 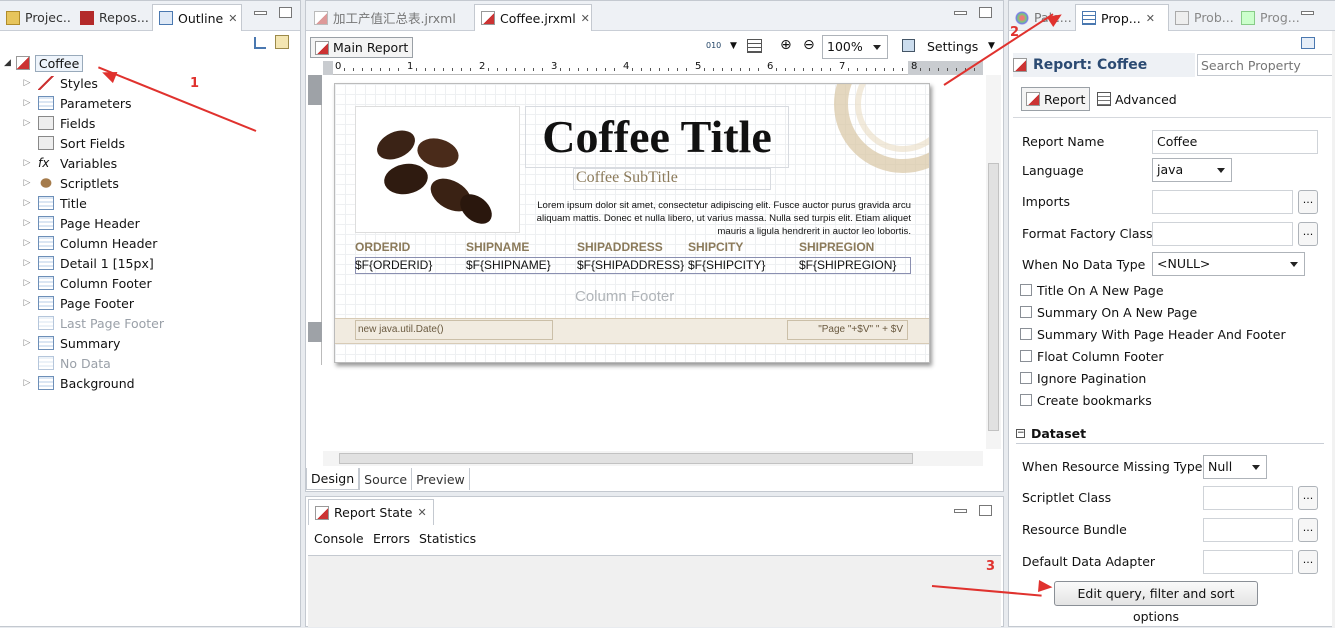 What do you see at coordinates (385, 479) in the screenshot?
I see `tab-source: Source` at bounding box center [385, 479].